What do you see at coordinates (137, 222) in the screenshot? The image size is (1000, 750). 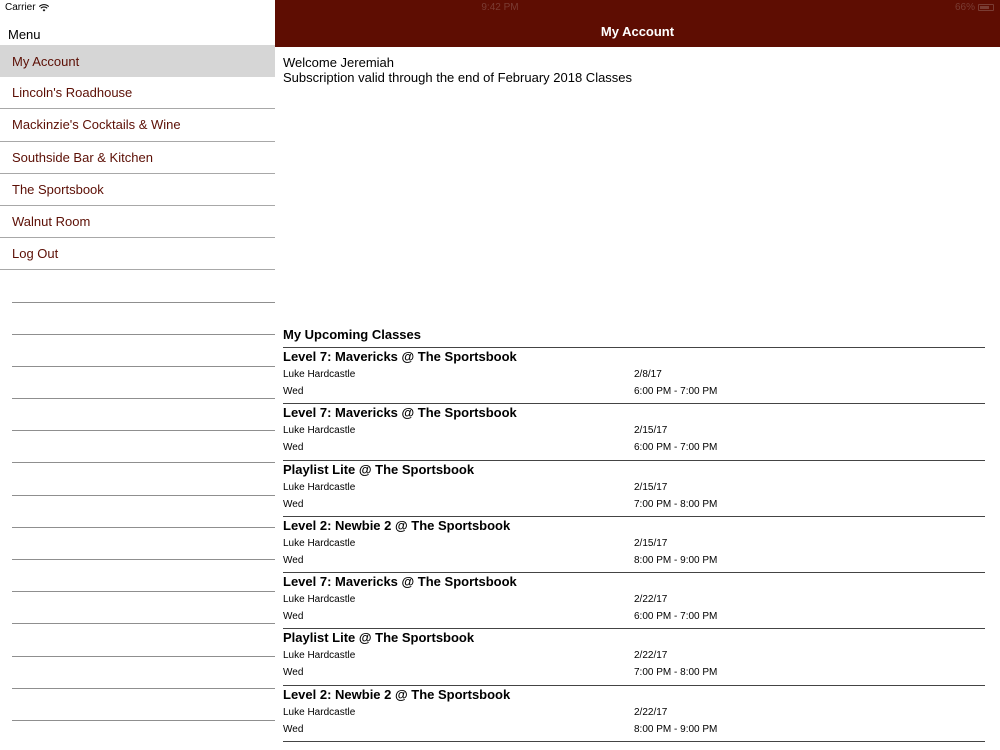 I see `menu-item-walnut-room: Walnut Room` at bounding box center [137, 222].